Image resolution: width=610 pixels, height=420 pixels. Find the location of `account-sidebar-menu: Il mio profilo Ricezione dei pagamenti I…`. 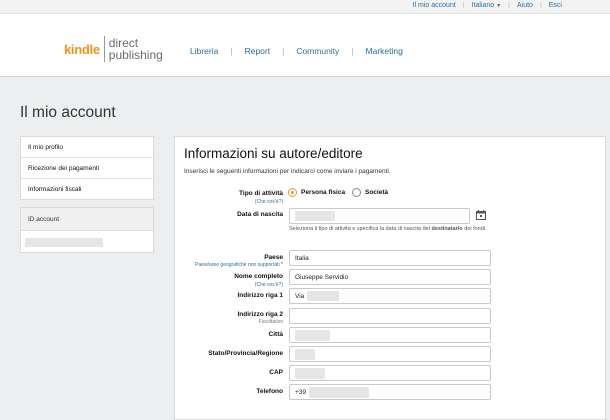

account-sidebar-menu: Il mio profilo Ricezione dei pagamenti I… is located at coordinates (87, 168).